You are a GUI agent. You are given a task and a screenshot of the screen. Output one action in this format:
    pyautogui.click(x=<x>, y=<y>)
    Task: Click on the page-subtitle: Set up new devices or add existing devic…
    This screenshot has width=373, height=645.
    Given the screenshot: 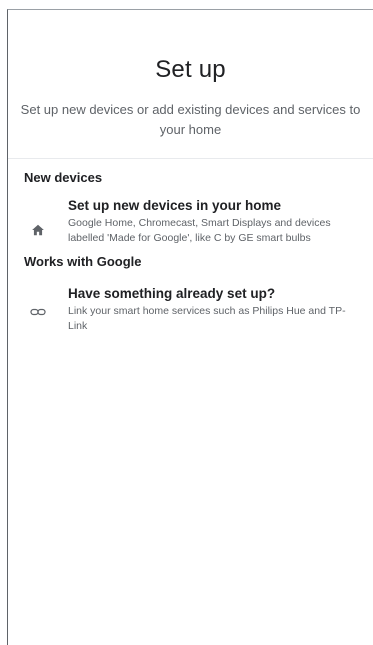 What is the action you would take?
    pyautogui.click(x=190, y=119)
    